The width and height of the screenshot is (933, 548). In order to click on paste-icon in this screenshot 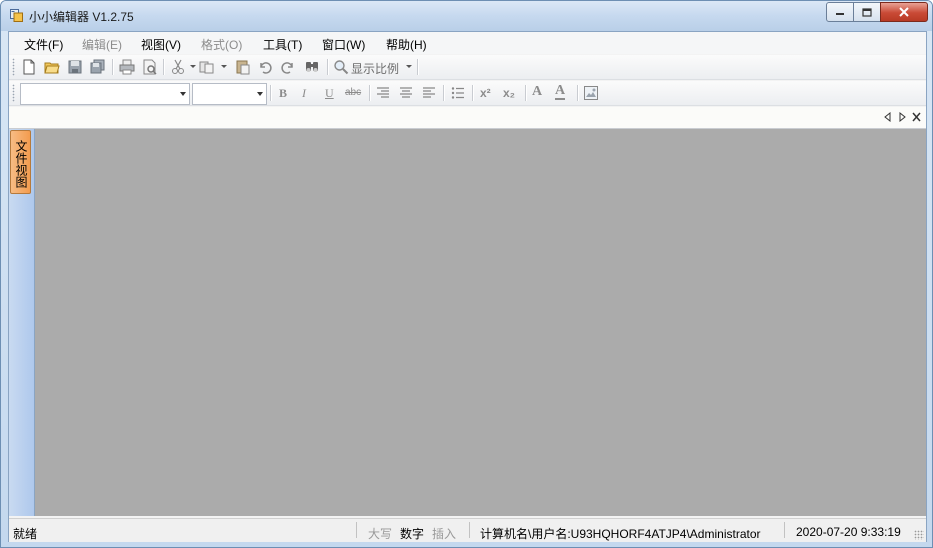, I will do `click(243, 67)`.